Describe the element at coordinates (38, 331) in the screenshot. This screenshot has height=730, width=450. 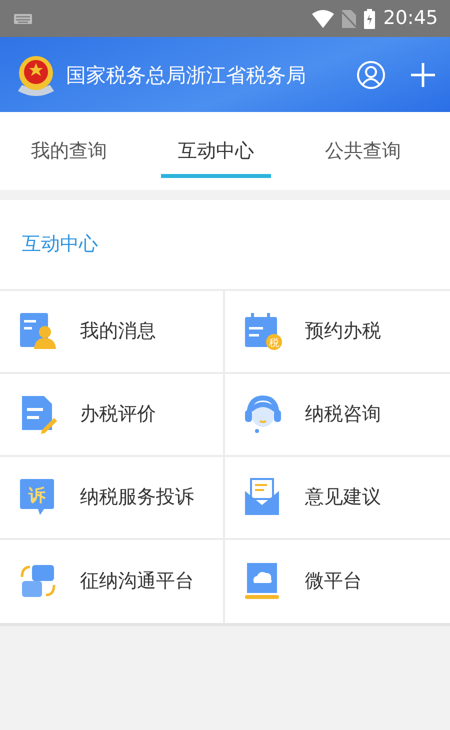
I see `message-icon` at that location.